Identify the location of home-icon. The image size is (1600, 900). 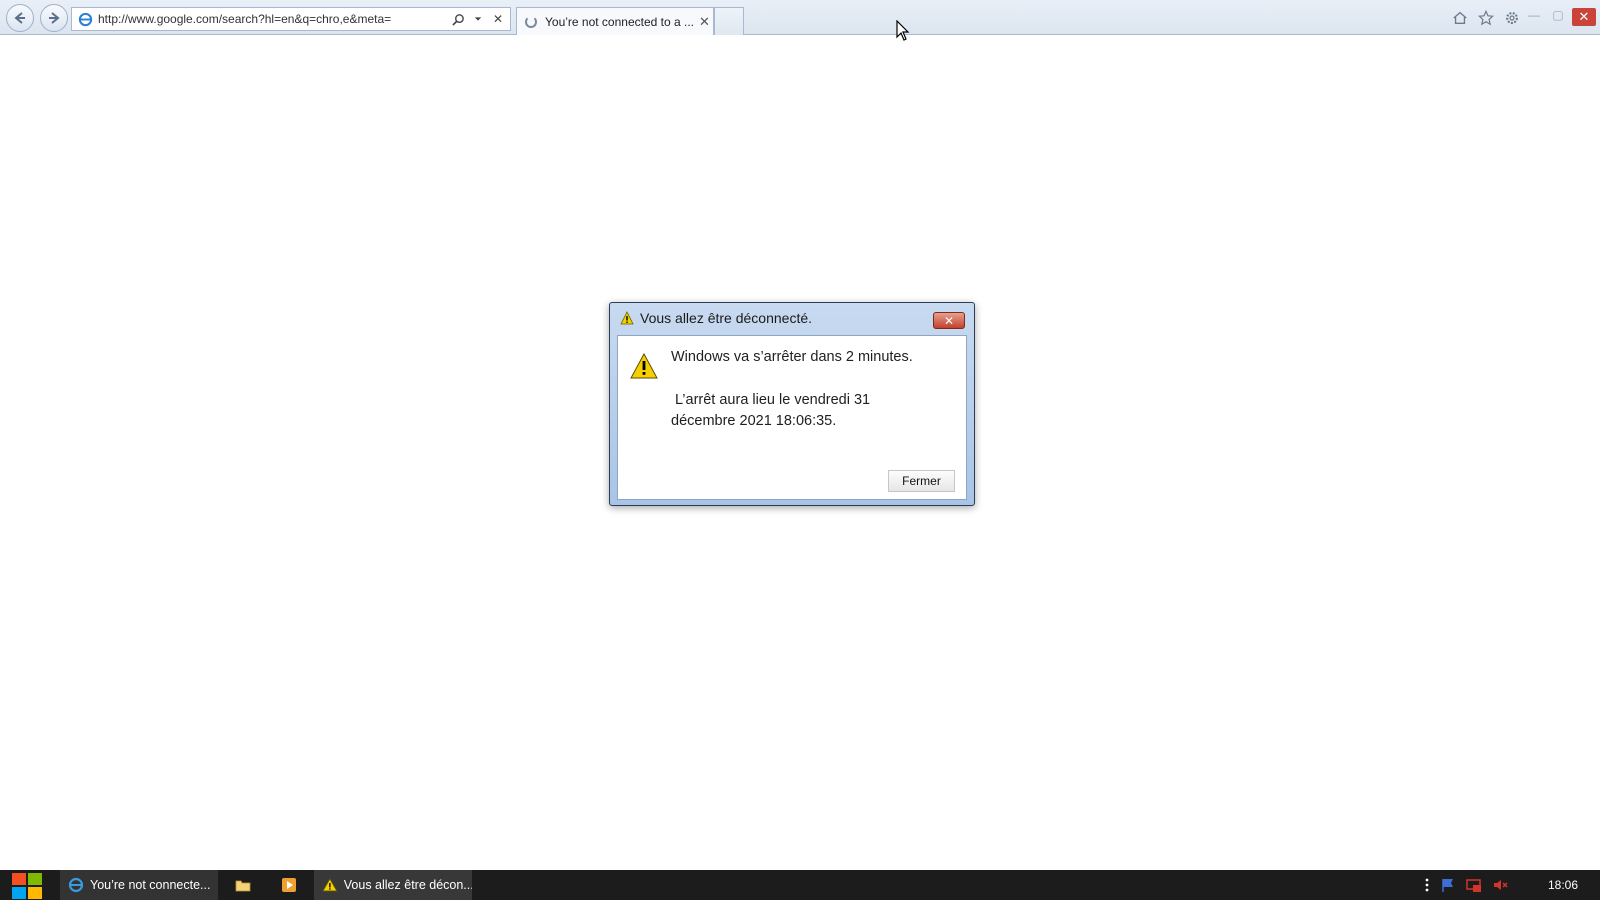
(1460, 18).